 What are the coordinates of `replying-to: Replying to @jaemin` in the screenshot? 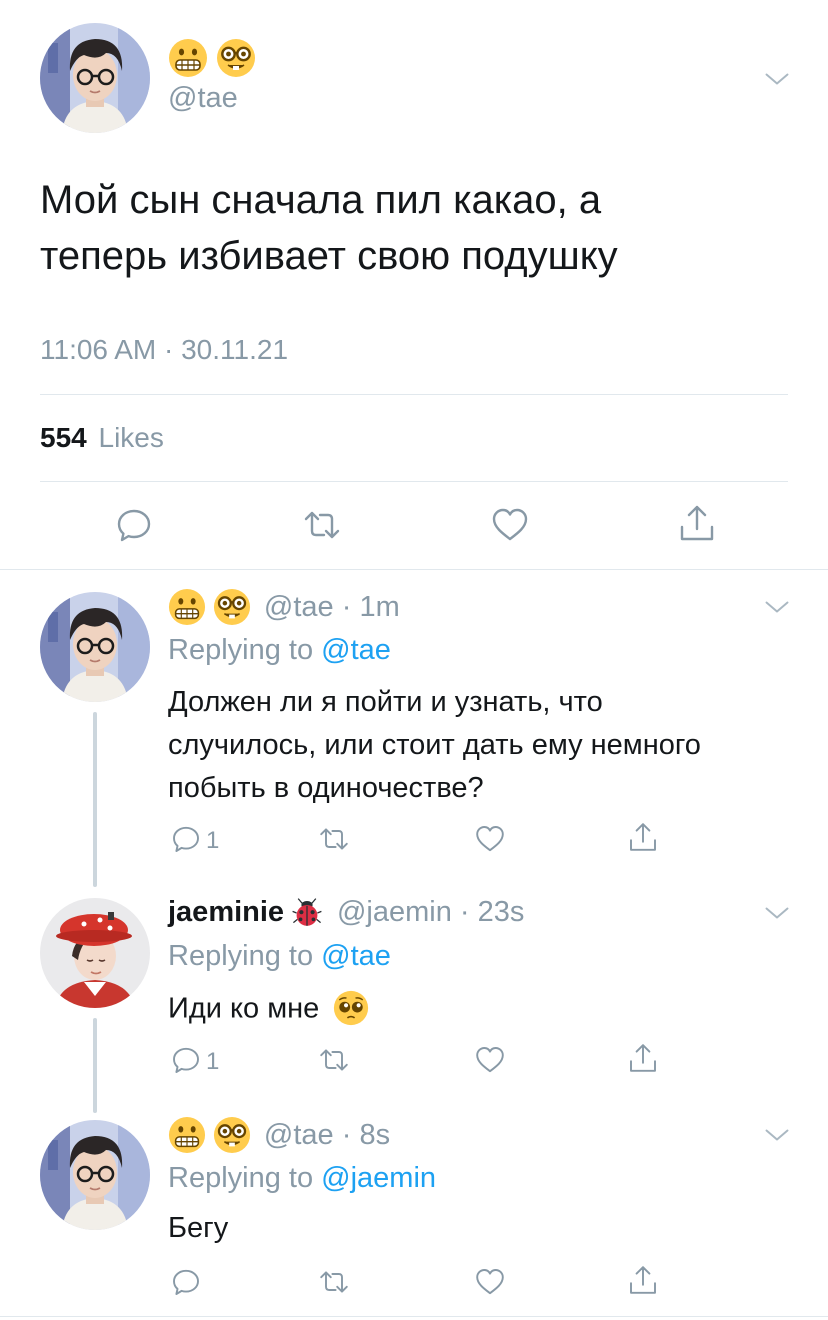 It's located at (302, 1178).